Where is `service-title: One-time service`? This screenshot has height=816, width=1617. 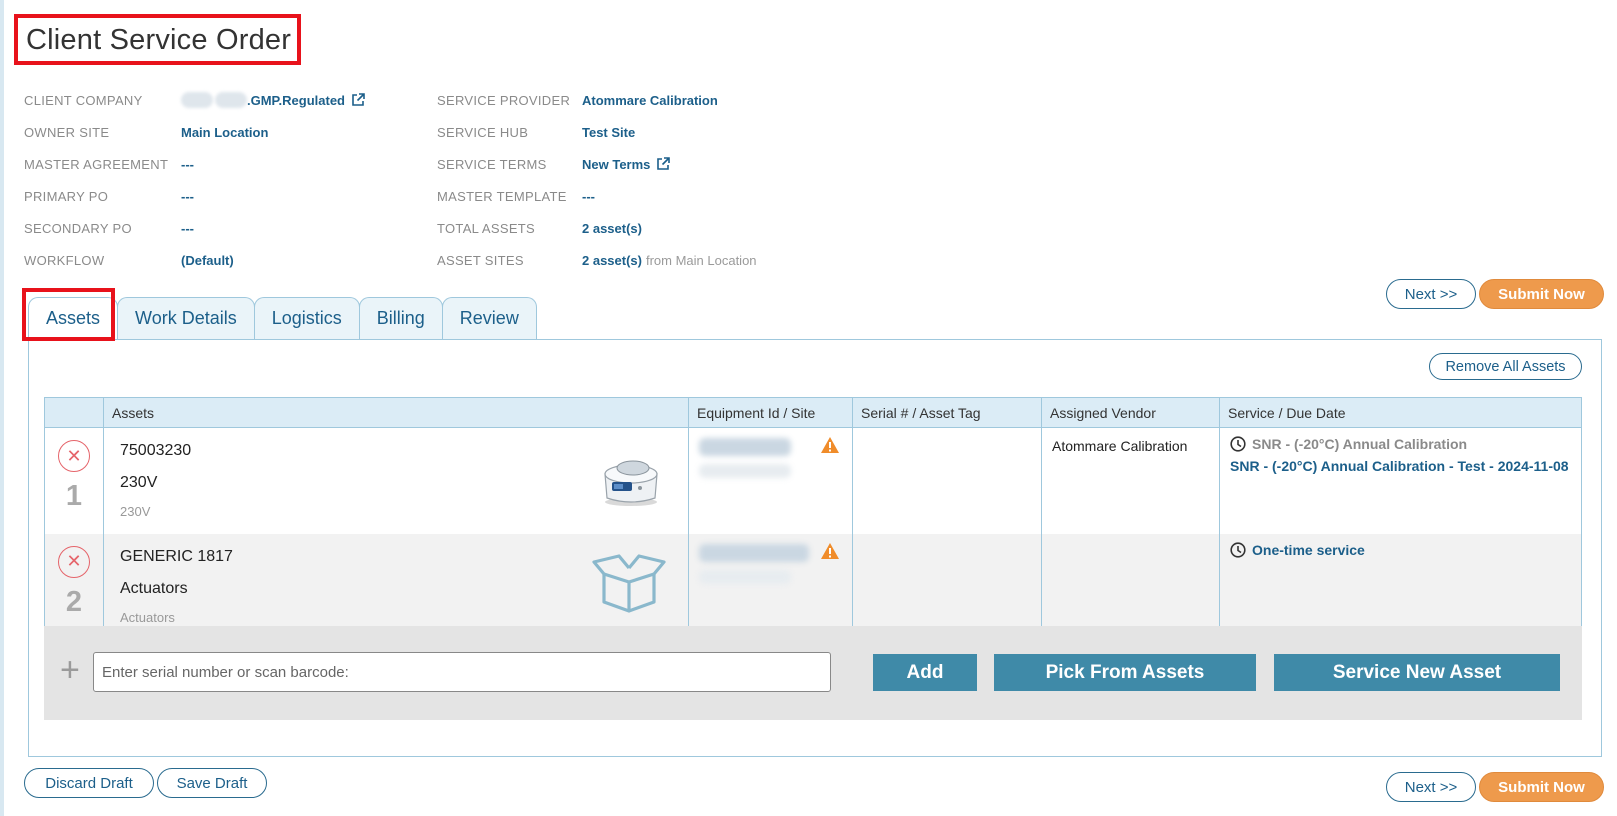
service-title: One-time service is located at coordinates (1401, 550).